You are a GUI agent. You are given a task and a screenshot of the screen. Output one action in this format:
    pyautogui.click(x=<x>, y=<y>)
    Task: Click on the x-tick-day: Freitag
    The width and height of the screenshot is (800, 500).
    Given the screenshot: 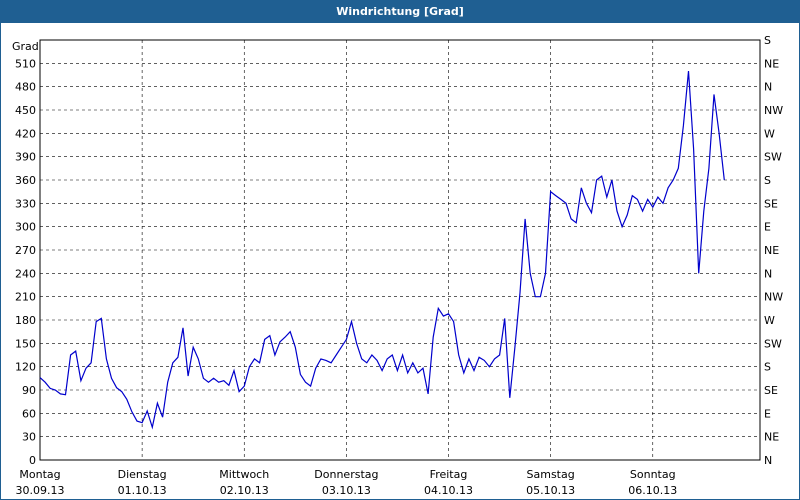 What is the action you would take?
    pyautogui.click(x=449, y=474)
    